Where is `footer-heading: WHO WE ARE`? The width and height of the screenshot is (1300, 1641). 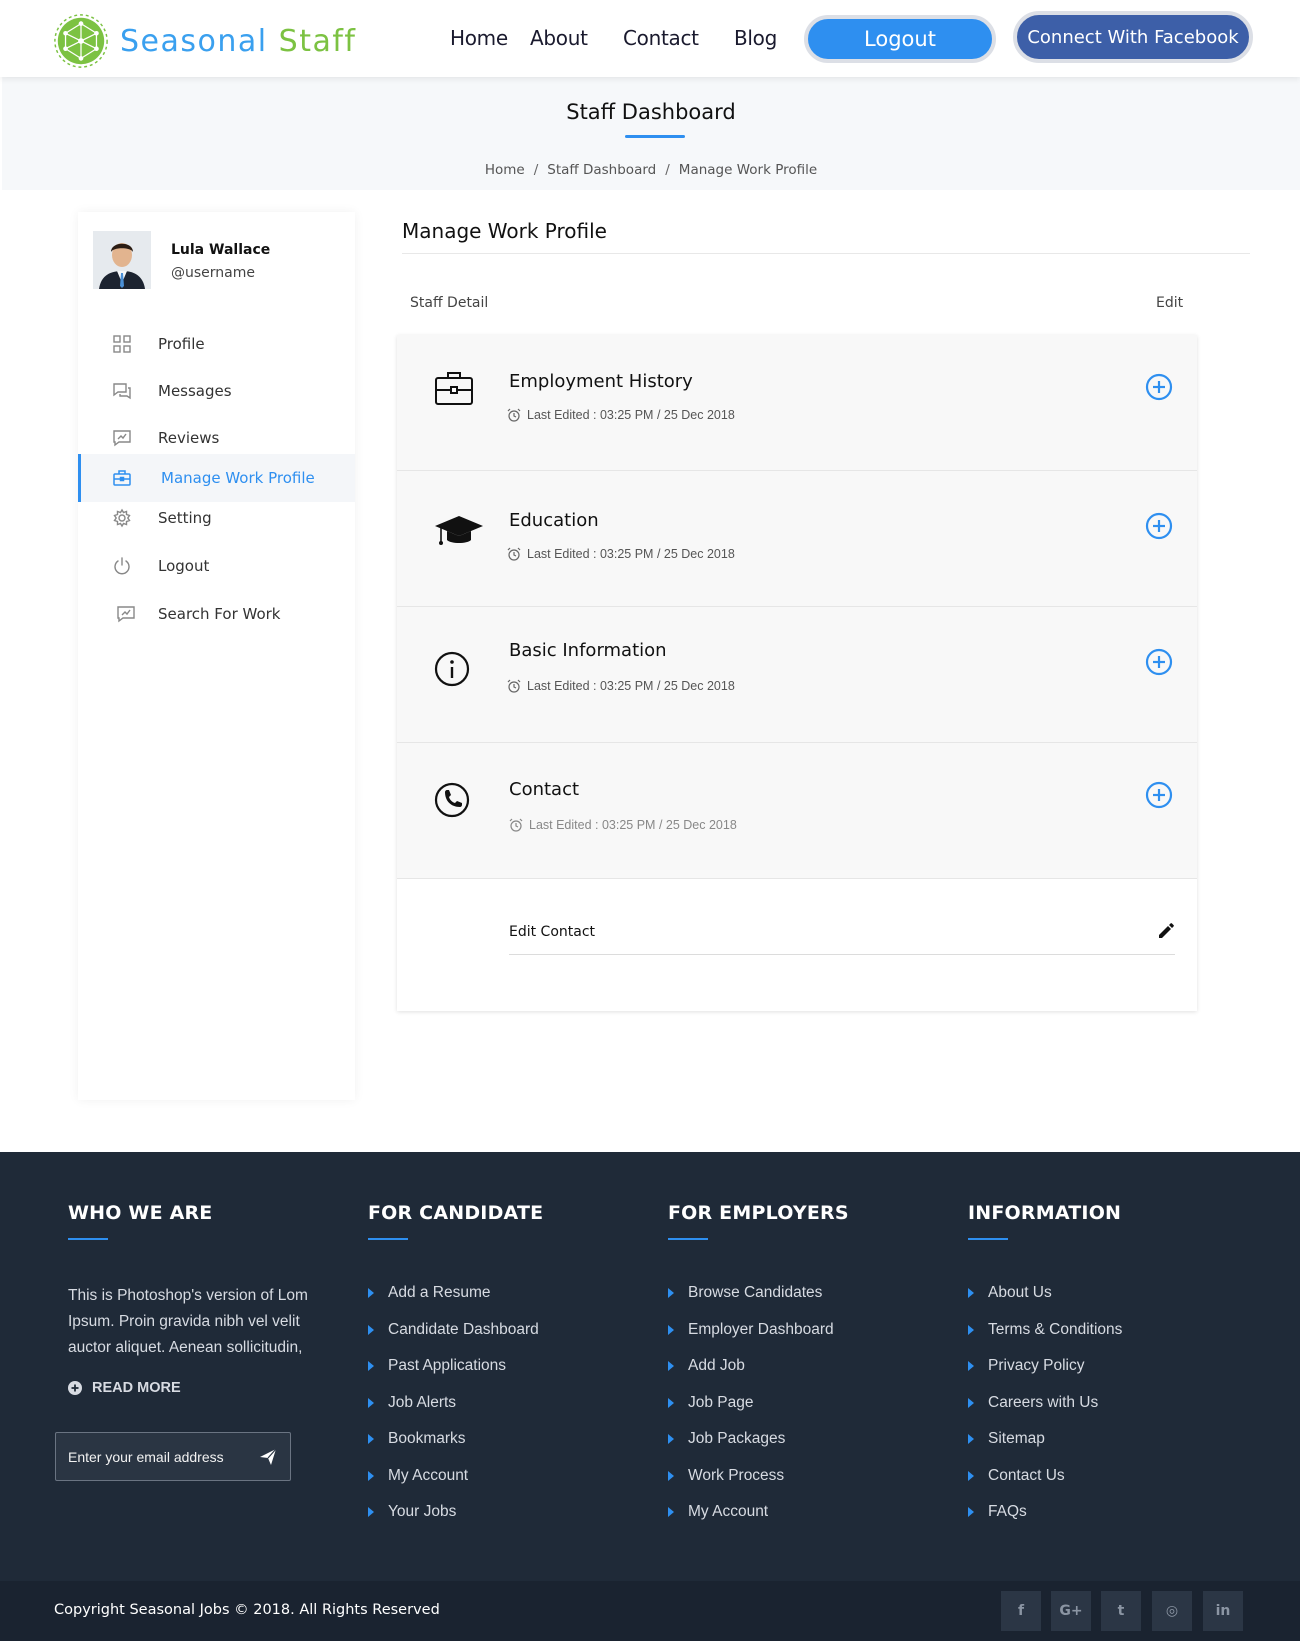 footer-heading: WHO WE ARE is located at coordinates (140, 1213).